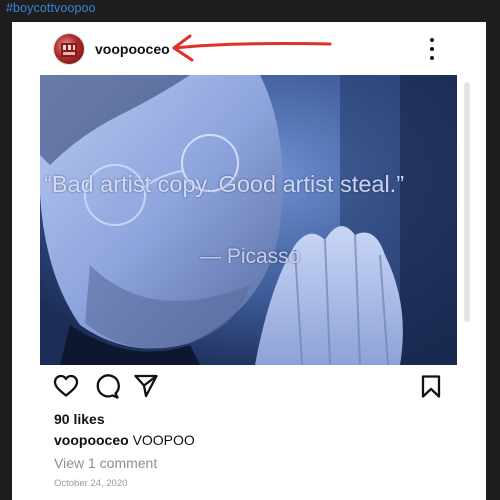  What do you see at coordinates (91, 440) in the screenshot?
I see `caption-username: voopooceo` at bounding box center [91, 440].